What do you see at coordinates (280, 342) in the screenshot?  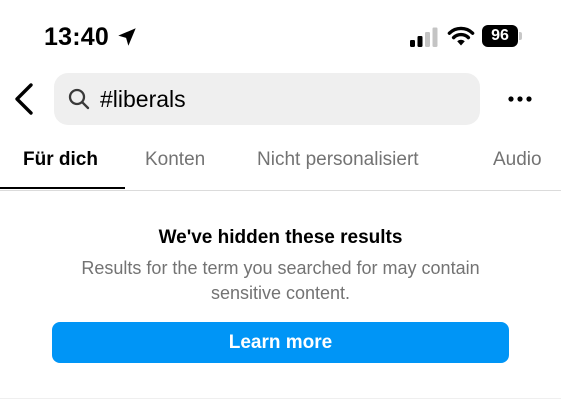 I see `learn-more-button: Learn more` at bounding box center [280, 342].